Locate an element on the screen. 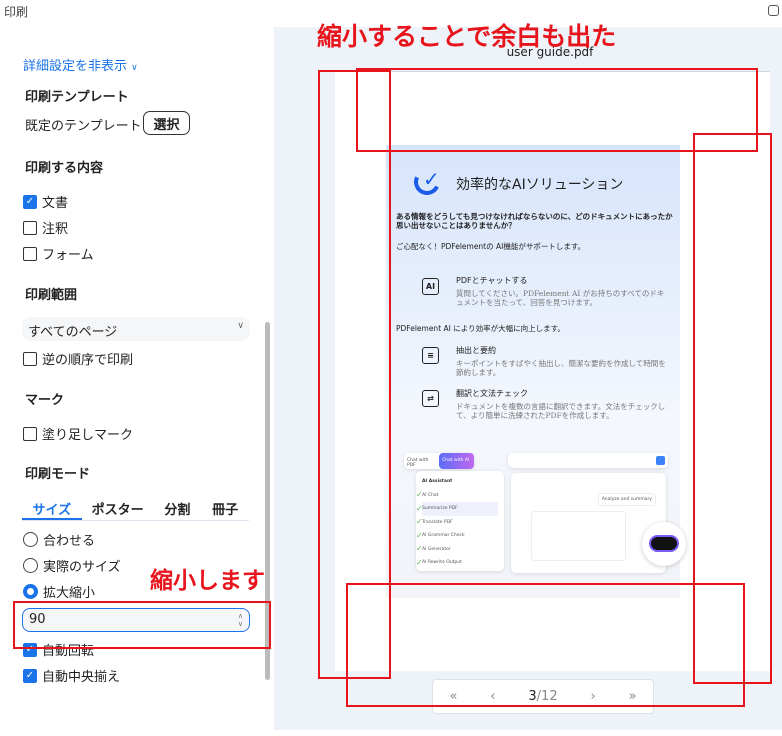 This screenshot has height=736, width=782. mock-menu-item: AI Generator is located at coordinates (436, 549).